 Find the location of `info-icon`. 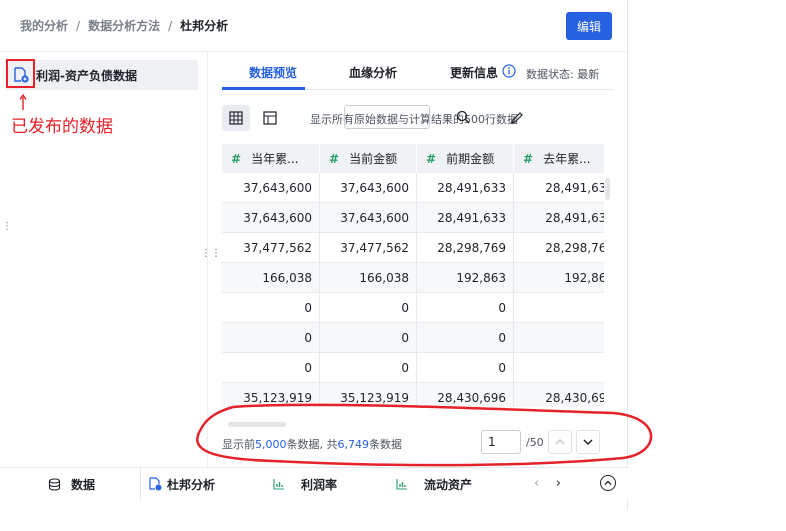

info-icon is located at coordinates (509, 70).